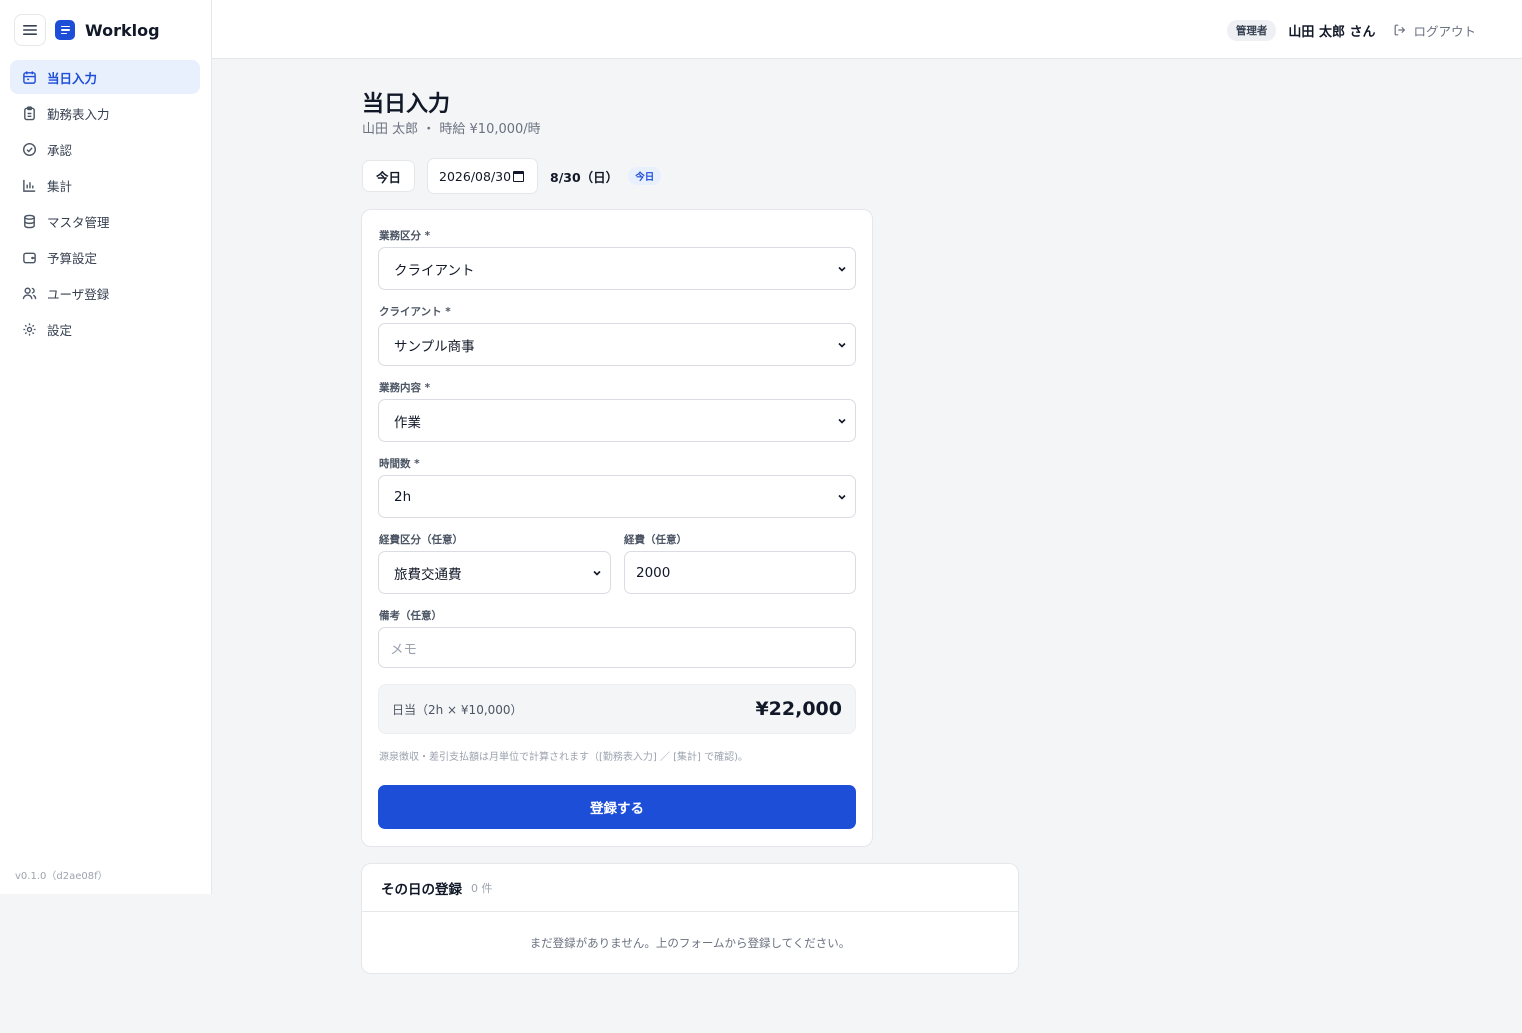 The height and width of the screenshot is (1033, 1522). I want to click on brand: Worklog, so click(87, 30).